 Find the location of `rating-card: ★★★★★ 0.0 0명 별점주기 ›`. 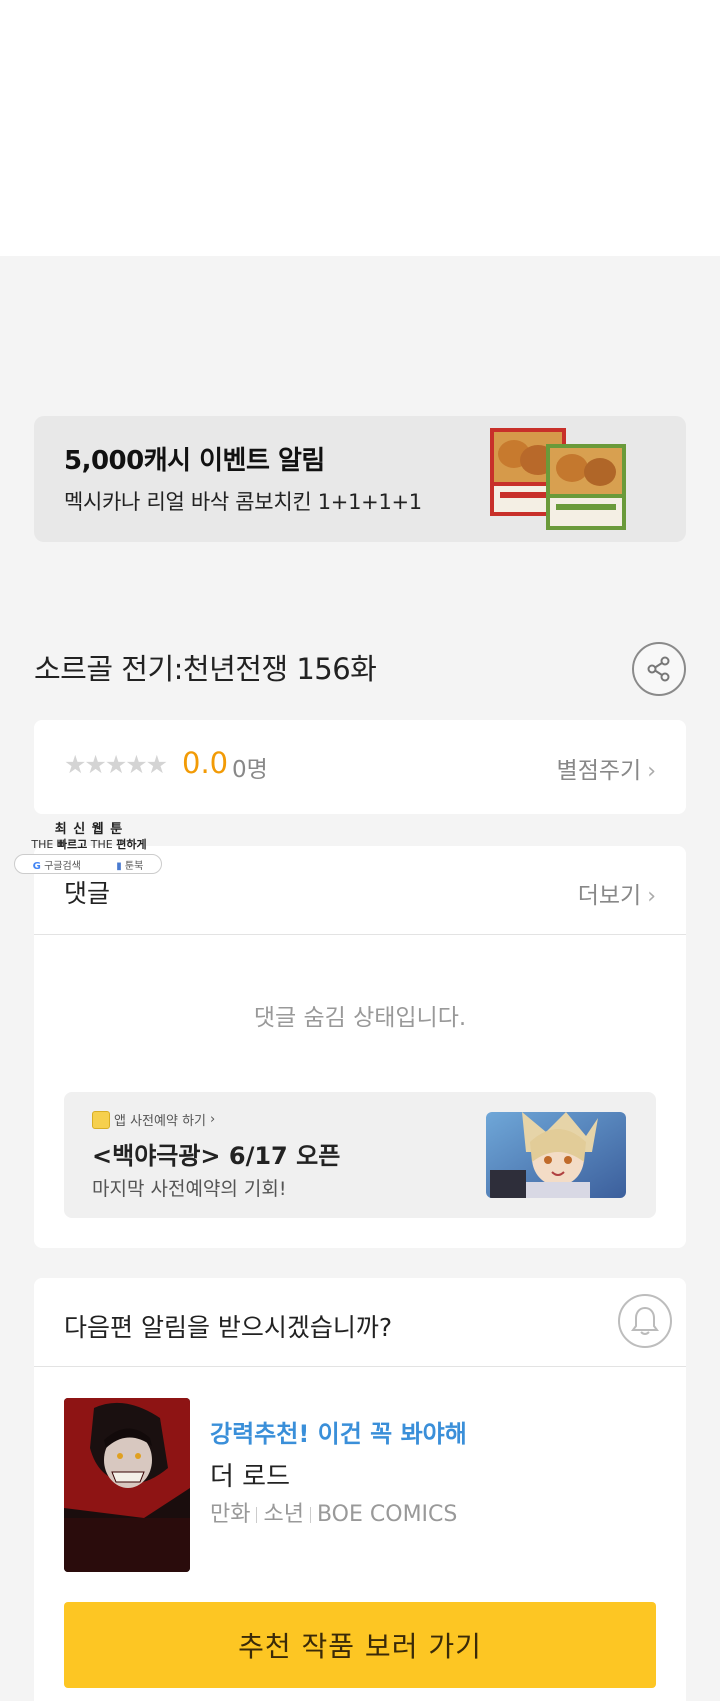

rating-card: ★★★★★ 0.0 0명 별점주기 › is located at coordinates (360, 767).